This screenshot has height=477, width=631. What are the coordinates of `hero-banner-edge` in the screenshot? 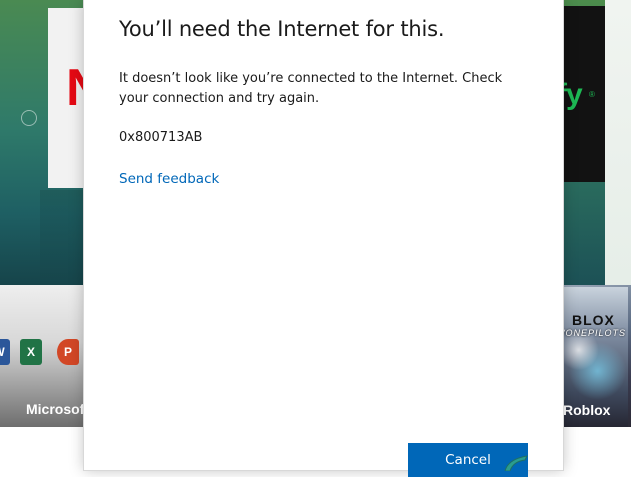 It's located at (618, 142).